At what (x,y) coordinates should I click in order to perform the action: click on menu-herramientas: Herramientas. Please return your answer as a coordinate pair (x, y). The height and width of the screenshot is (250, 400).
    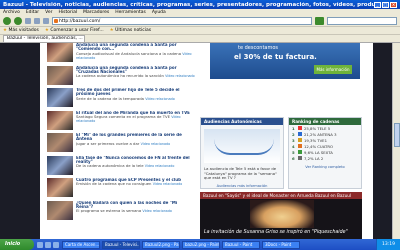
    Looking at the image, I should click on (130, 12).